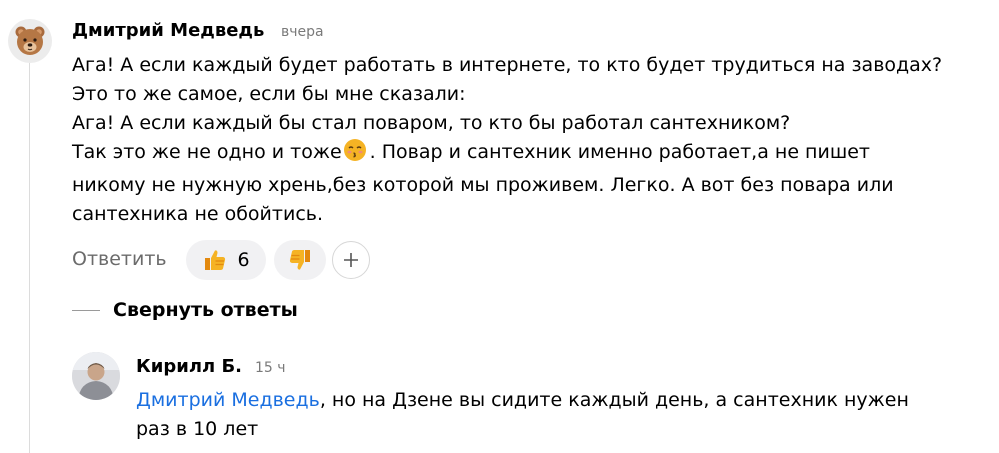 This screenshot has height=453, width=999. I want to click on thumbs-down-icon, so click(299, 260).